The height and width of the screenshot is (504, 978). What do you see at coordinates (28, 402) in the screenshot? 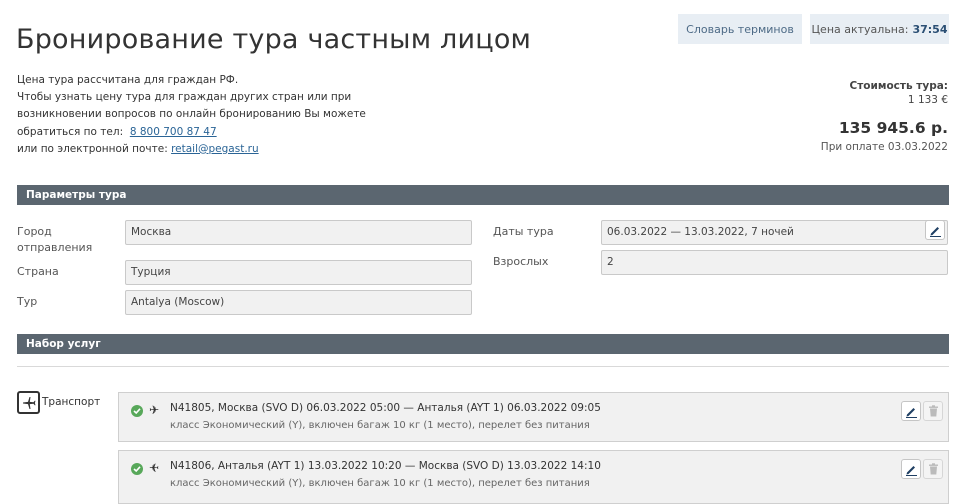
I see `airplane-icon` at bounding box center [28, 402].